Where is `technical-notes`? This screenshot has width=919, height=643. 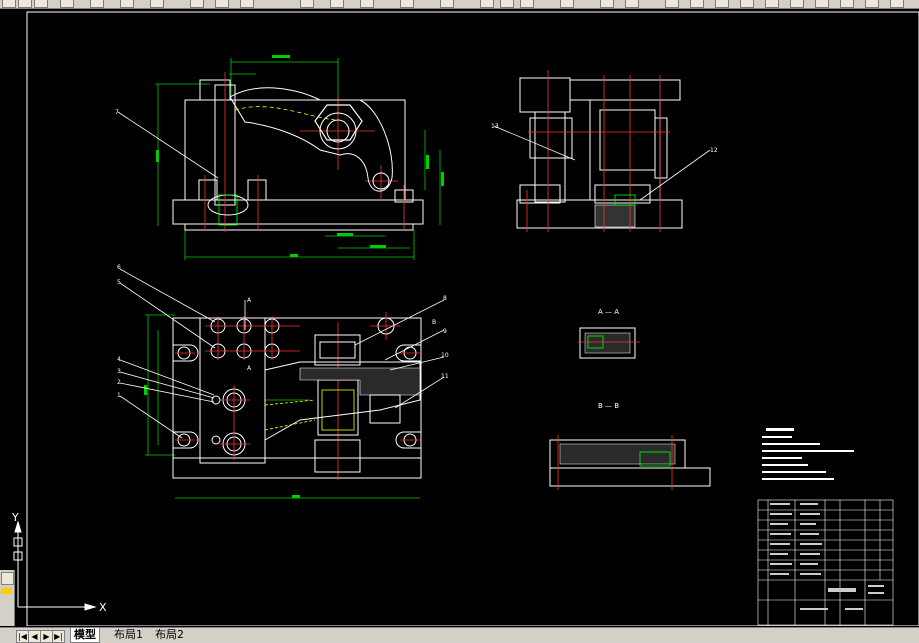 technical-notes is located at coordinates (808, 454).